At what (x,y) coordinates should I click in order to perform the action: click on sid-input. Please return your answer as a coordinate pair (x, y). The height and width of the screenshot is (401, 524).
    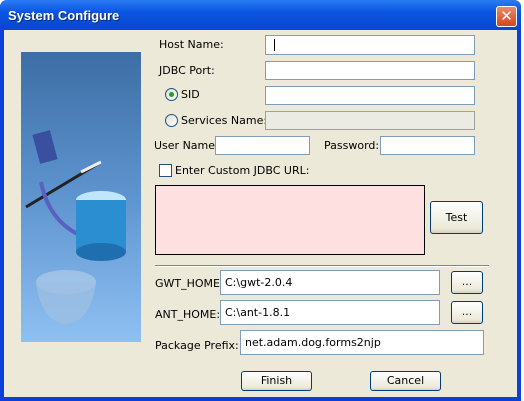
    Looking at the image, I should click on (370, 95).